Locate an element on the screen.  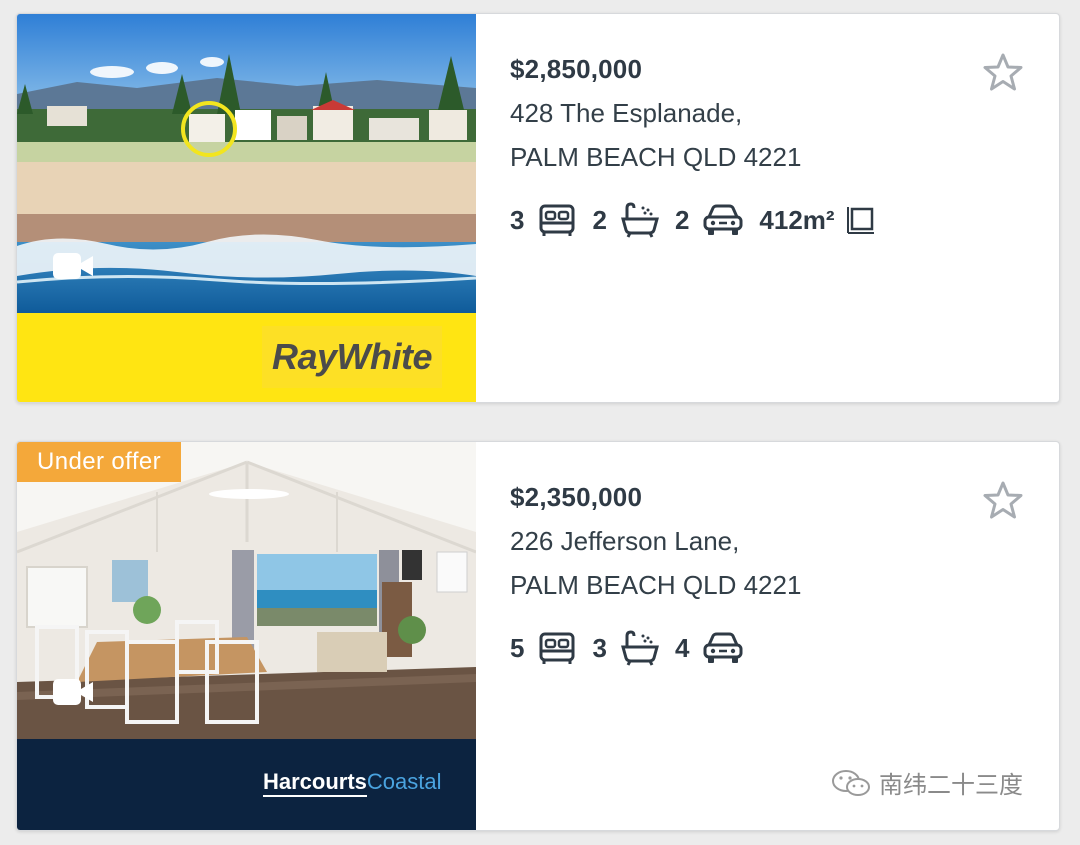
listing-features: 3 2 2 412m² is located at coordinates (700, 220).